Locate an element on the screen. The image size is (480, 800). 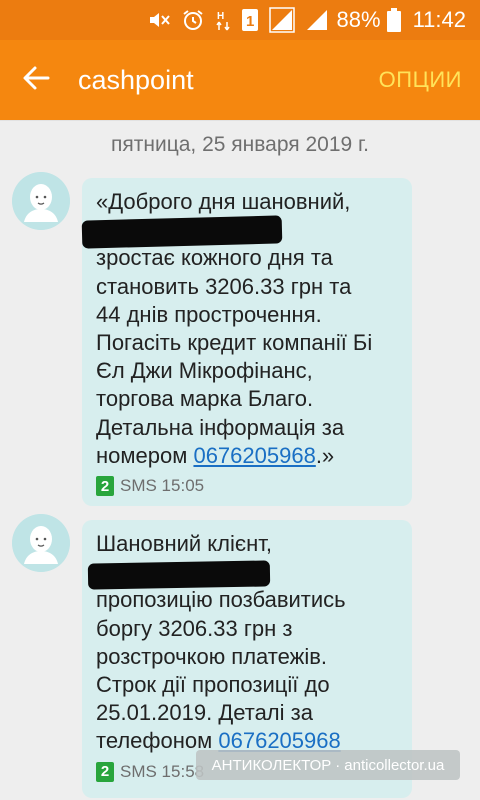
phone-link: 0676205968 is located at coordinates (254, 455).